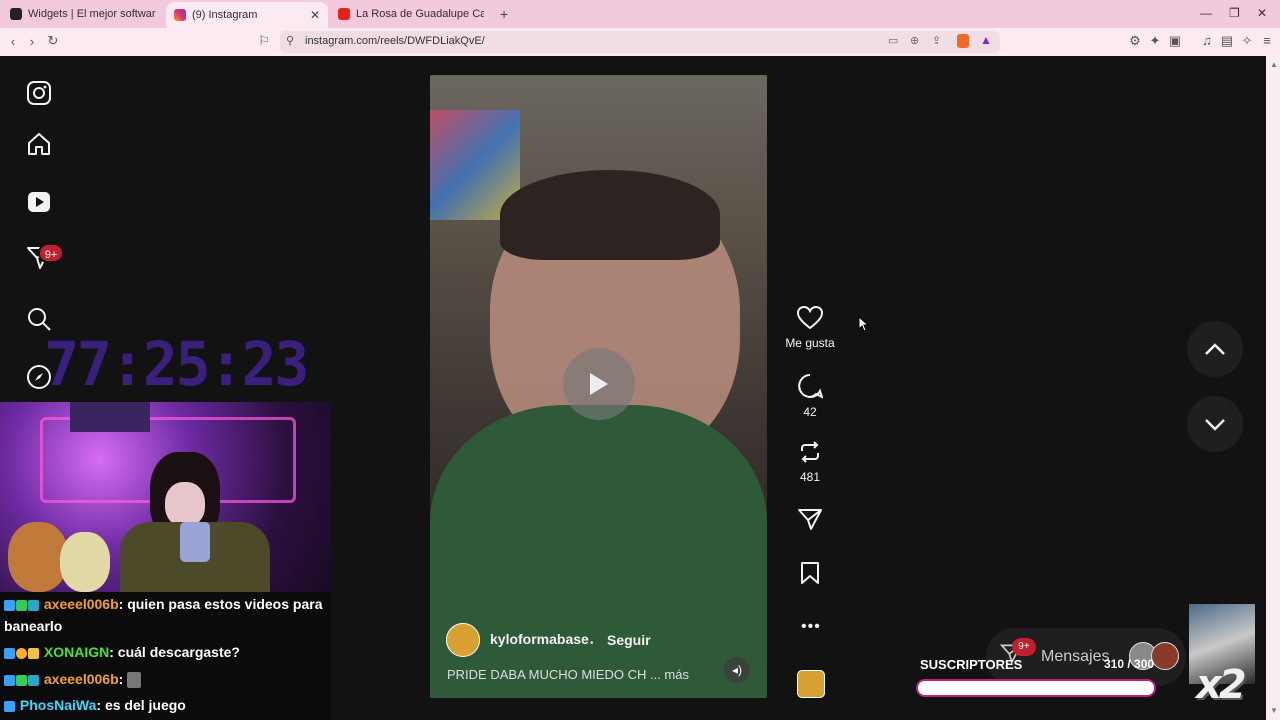 This screenshot has width=1280, height=720. Describe the element at coordinates (58, 705) in the screenshot. I see `chat-username: PhosNaiWa` at that location.